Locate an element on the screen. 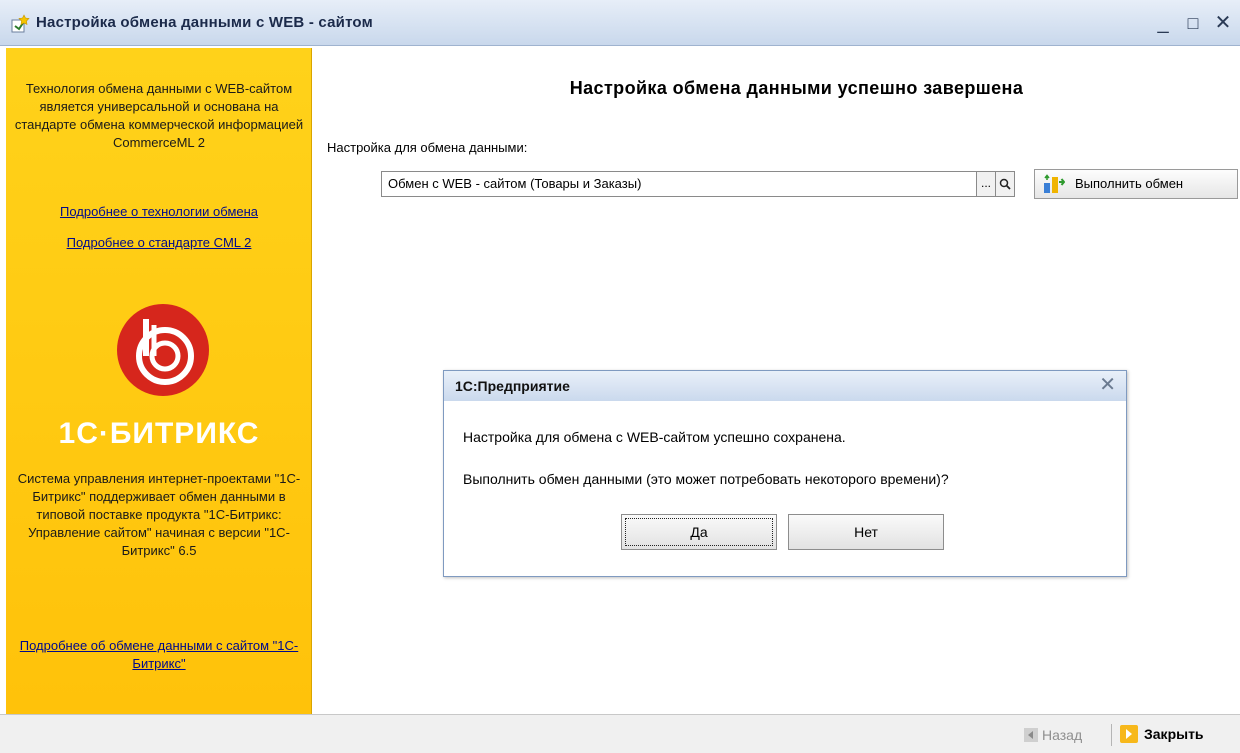  magnifier-icon is located at coordinates (1005, 184).